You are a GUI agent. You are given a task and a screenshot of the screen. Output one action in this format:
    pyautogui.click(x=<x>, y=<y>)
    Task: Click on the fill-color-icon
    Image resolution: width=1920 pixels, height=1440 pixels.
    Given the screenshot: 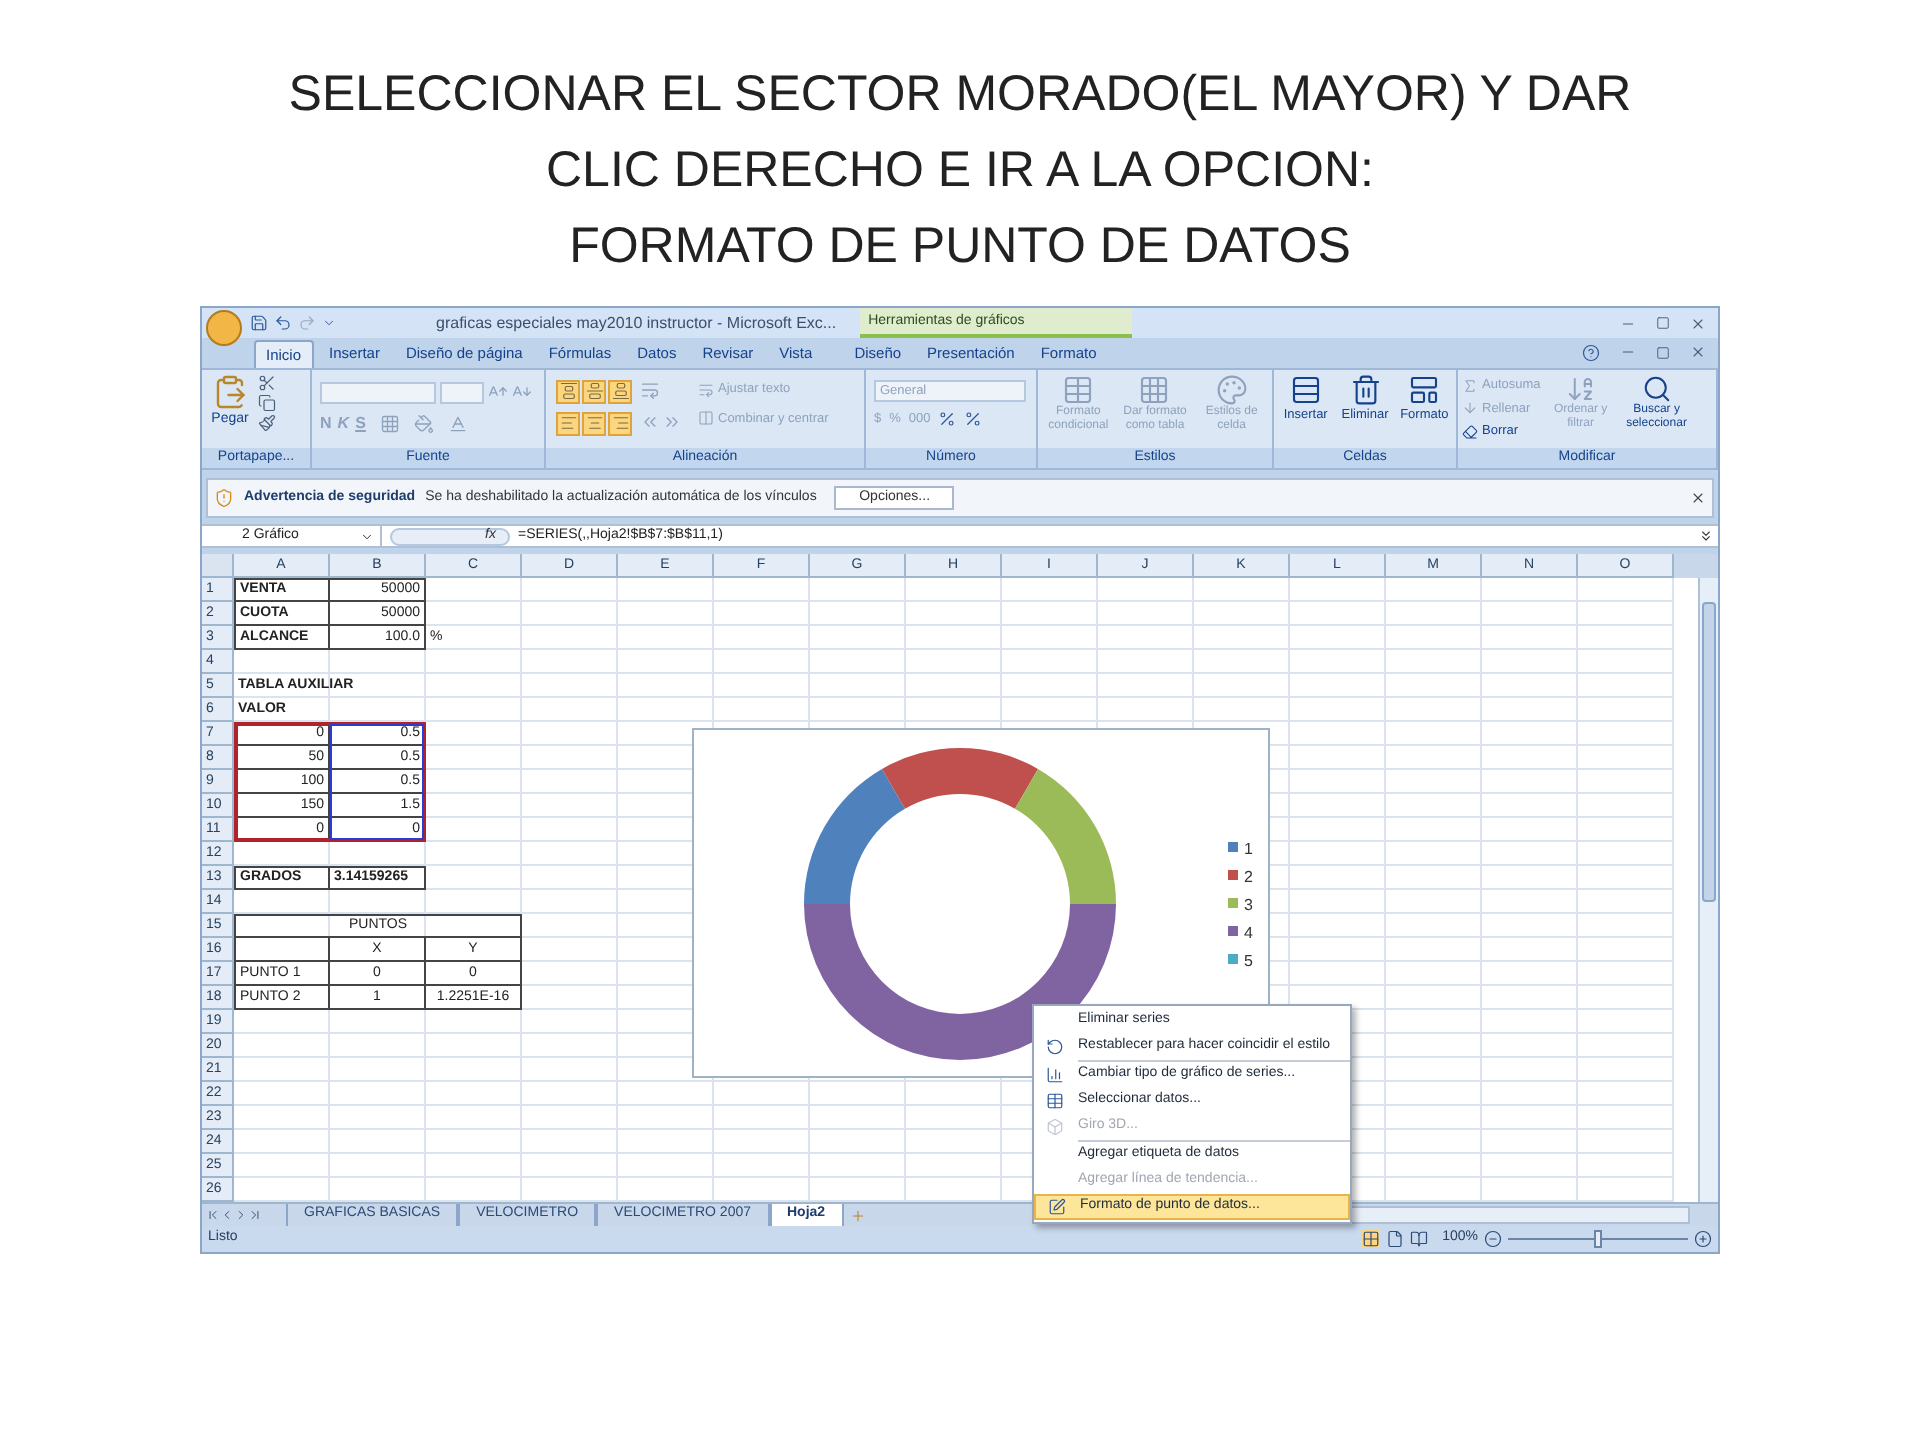 What is the action you would take?
    pyautogui.click(x=423, y=423)
    